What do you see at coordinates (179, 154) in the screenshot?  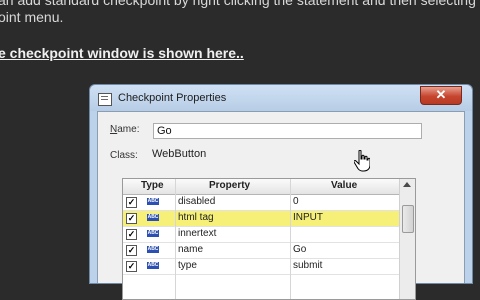 I see `class-value: WebButton` at bounding box center [179, 154].